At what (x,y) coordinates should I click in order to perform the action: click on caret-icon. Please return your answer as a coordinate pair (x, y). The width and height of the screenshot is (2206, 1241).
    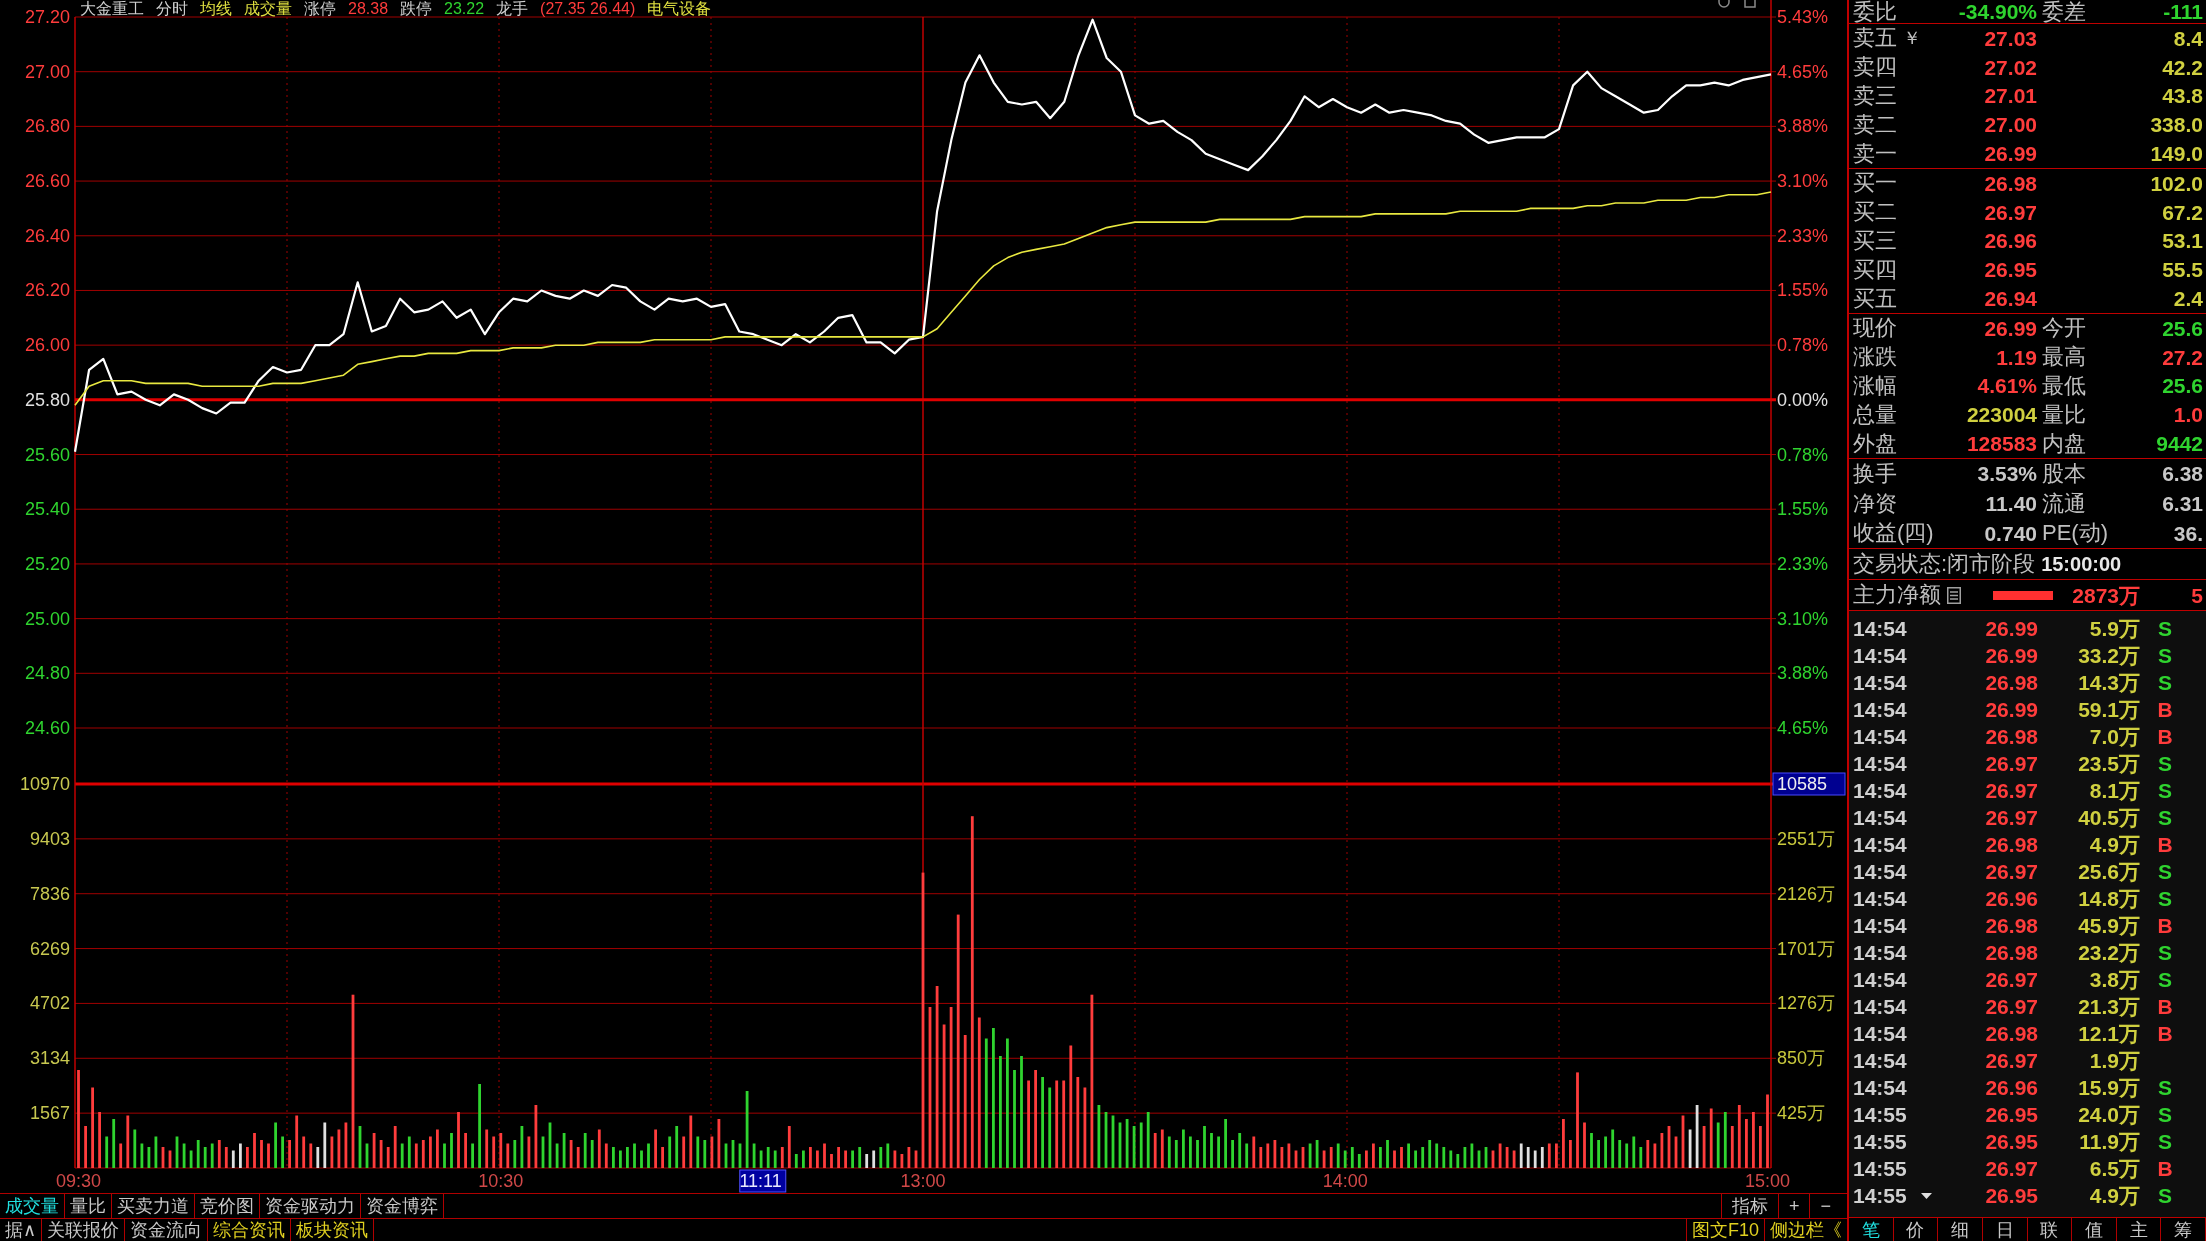
    Looking at the image, I should click on (1926, 1195).